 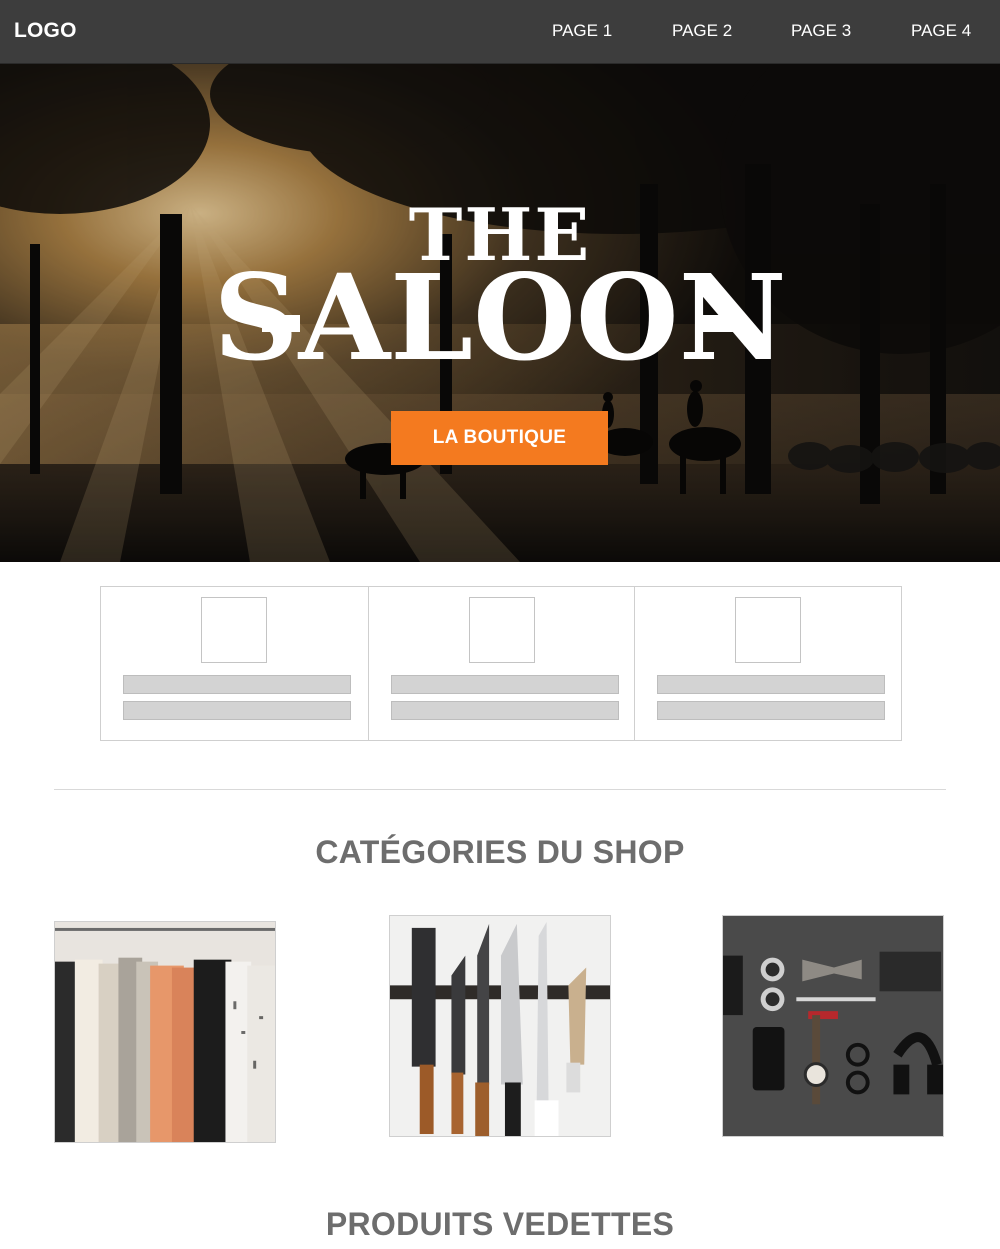 I want to click on accessories-flatlay-image, so click(x=833, y=1026).